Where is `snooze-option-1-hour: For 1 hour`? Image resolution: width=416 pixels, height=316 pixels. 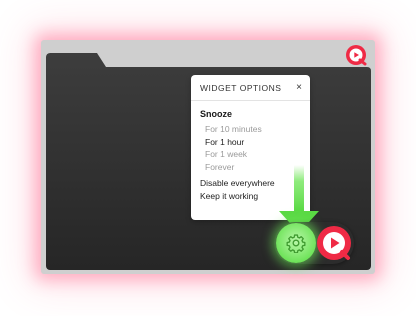 snooze-option-1-hour: For 1 hour is located at coordinates (250, 142).